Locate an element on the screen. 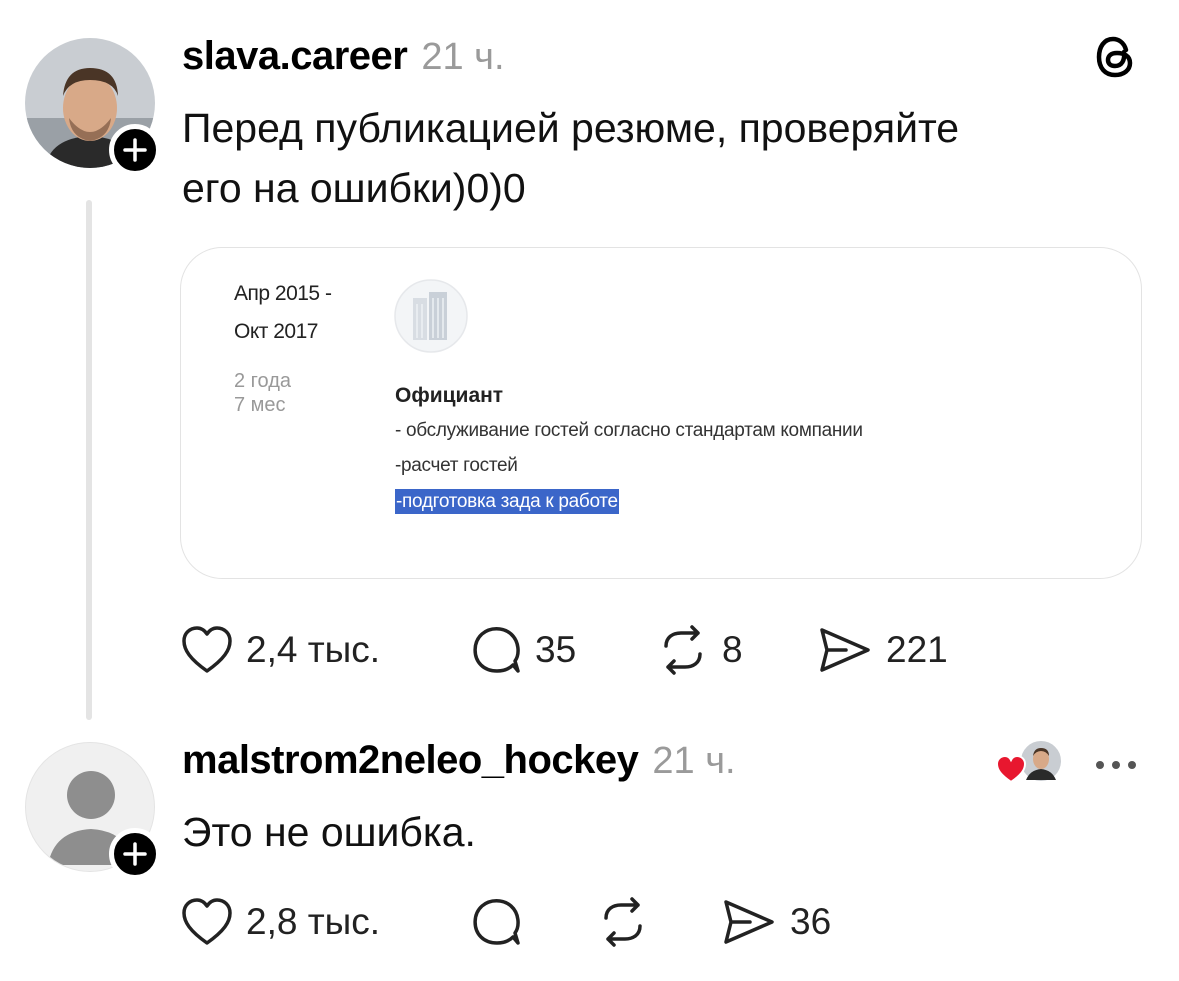 Image resolution: width=1179 pixels, height=981 pixels. post-text-line1: Перед публикацией резюме, проверяйте is located at coordinates (571, 128).